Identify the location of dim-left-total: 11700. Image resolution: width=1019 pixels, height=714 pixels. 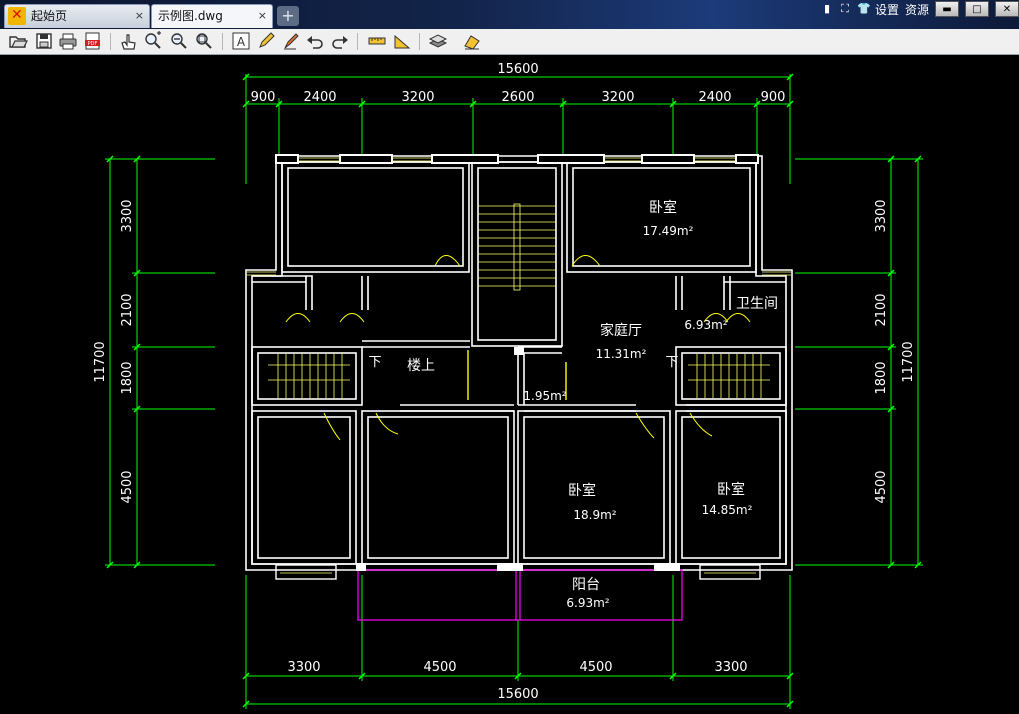
(100, 361).